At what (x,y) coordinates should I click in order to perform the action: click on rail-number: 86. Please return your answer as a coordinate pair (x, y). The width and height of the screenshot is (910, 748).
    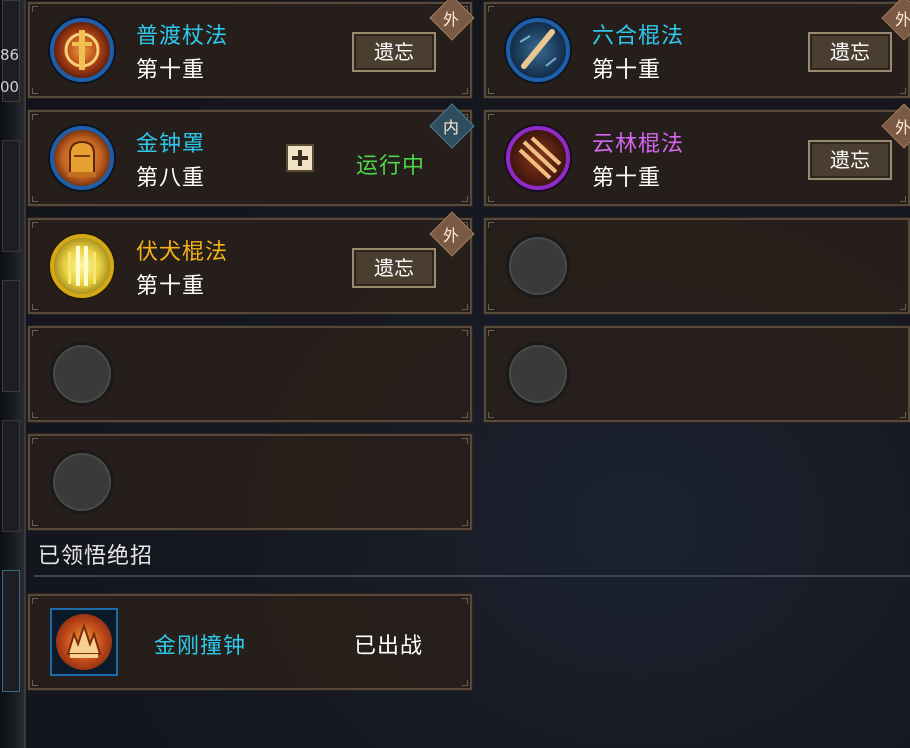
    Looking at the image, I should click on (10, 55).